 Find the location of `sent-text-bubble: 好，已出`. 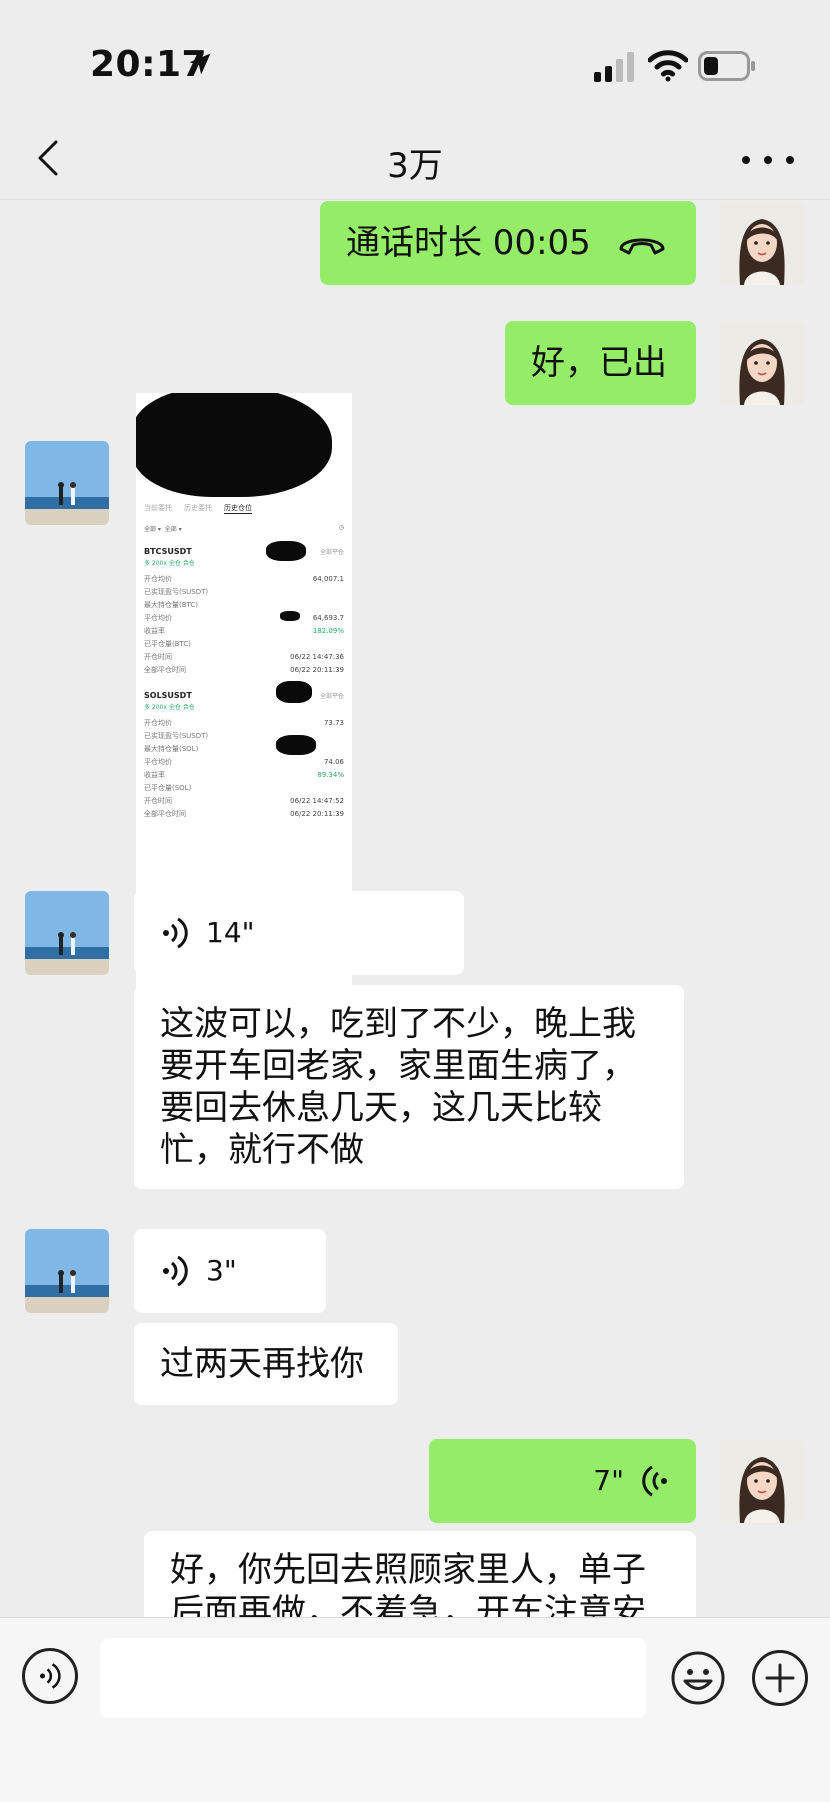

sent-text-bubble: 好，已出 is located at coordinates (600, 363).